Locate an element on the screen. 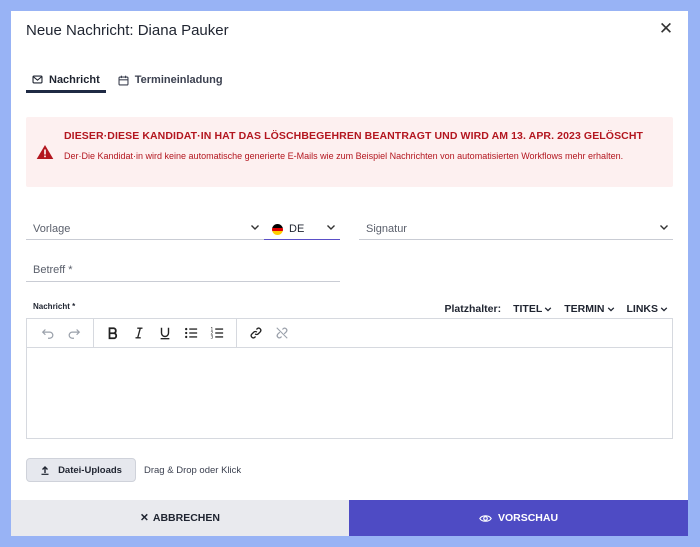  tab-bar: Nachricht Termineinladung is located at coordinates (127, 81).